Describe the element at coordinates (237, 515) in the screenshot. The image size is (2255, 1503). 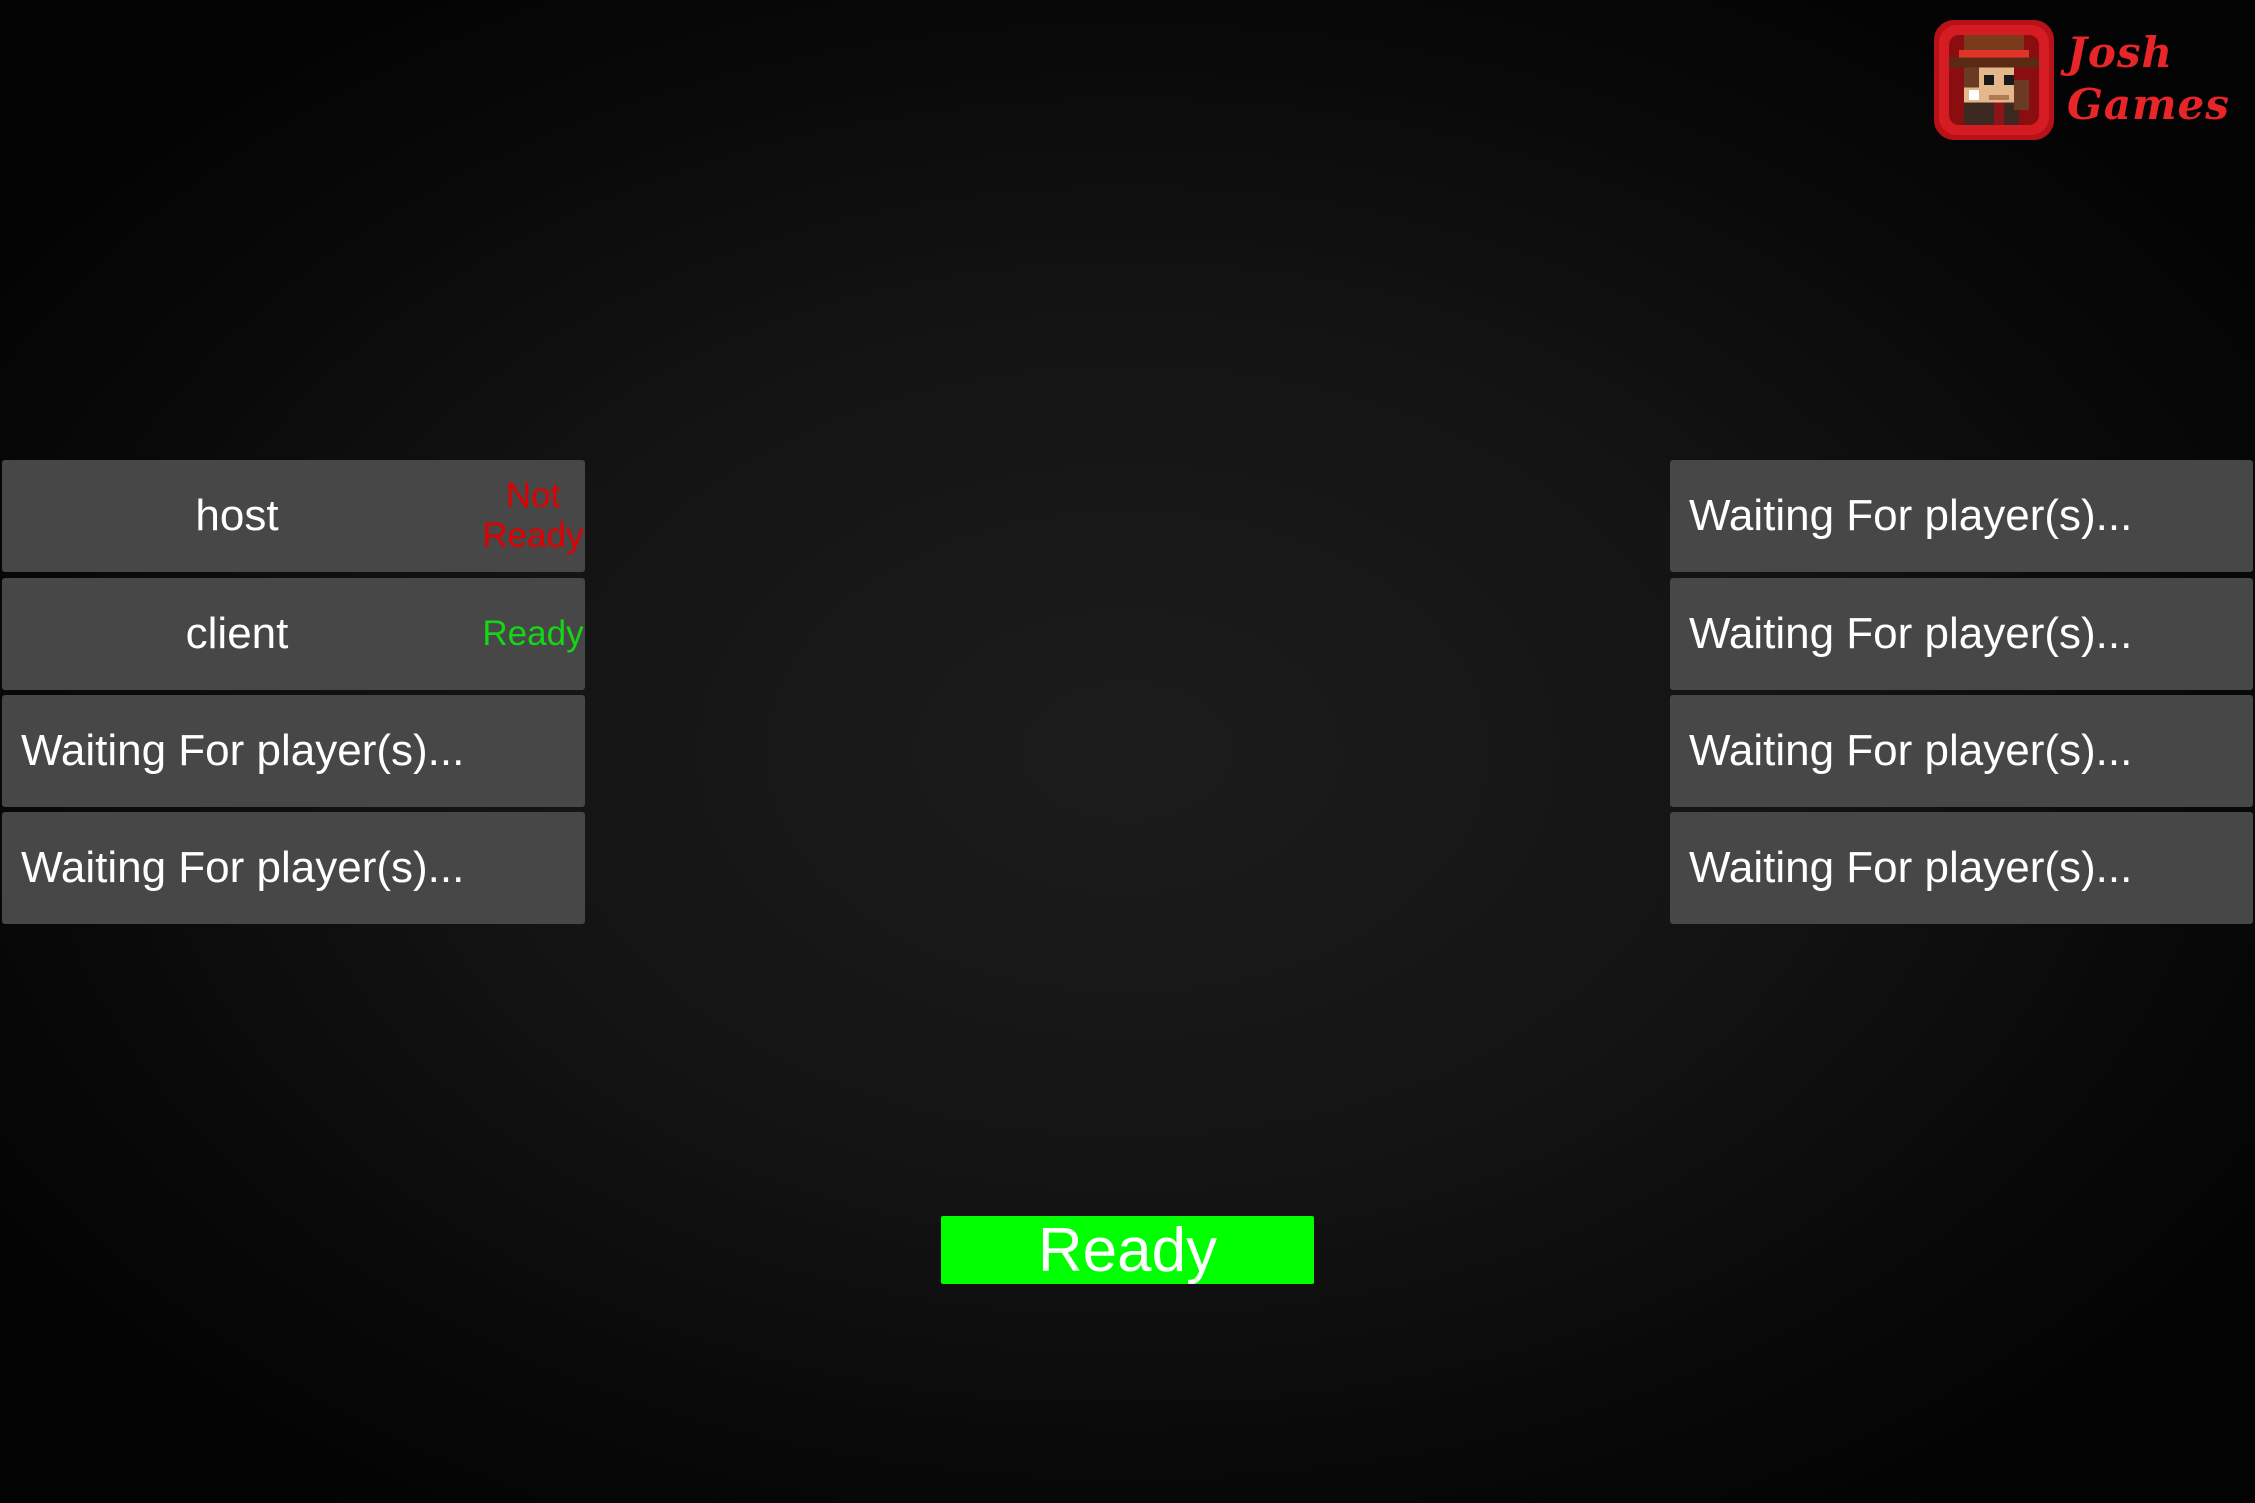
I see `player-name: host` at that location.